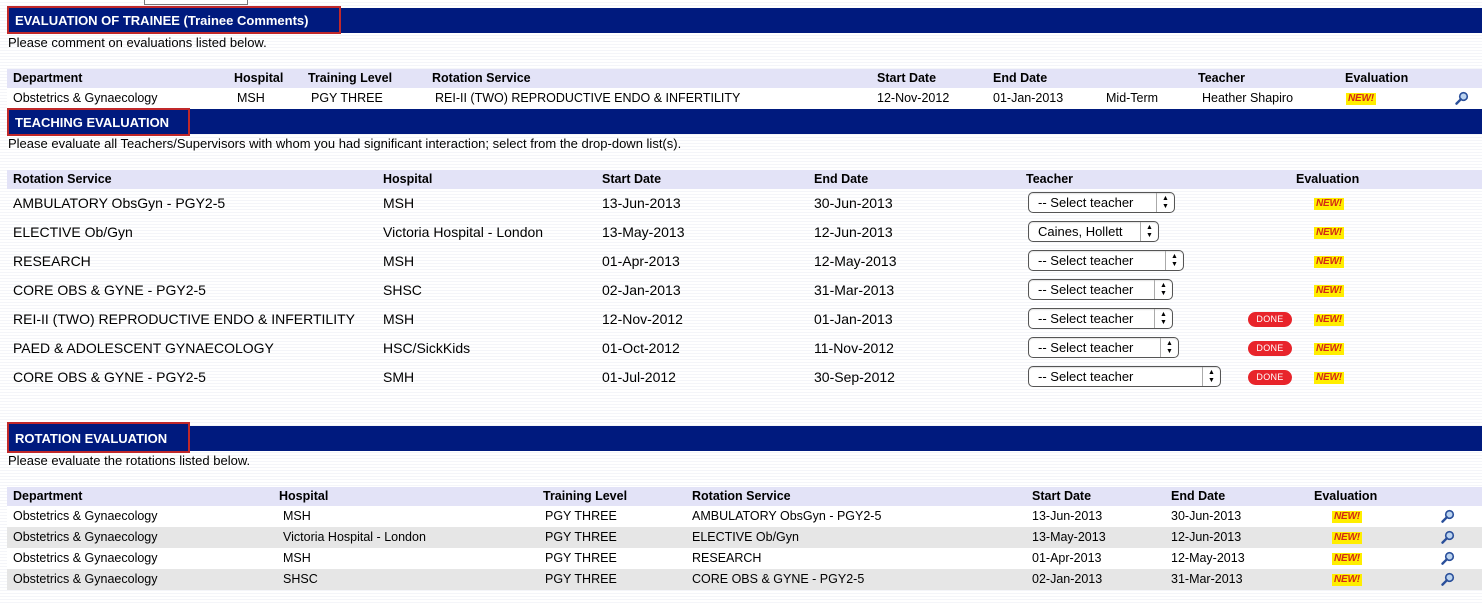 The height and width of the screenshot is (604, 1482). Describe the element at coordinates (1328, 179) in the screenshot. I see `teaching-header-evaluation: Evaluation` at that location.